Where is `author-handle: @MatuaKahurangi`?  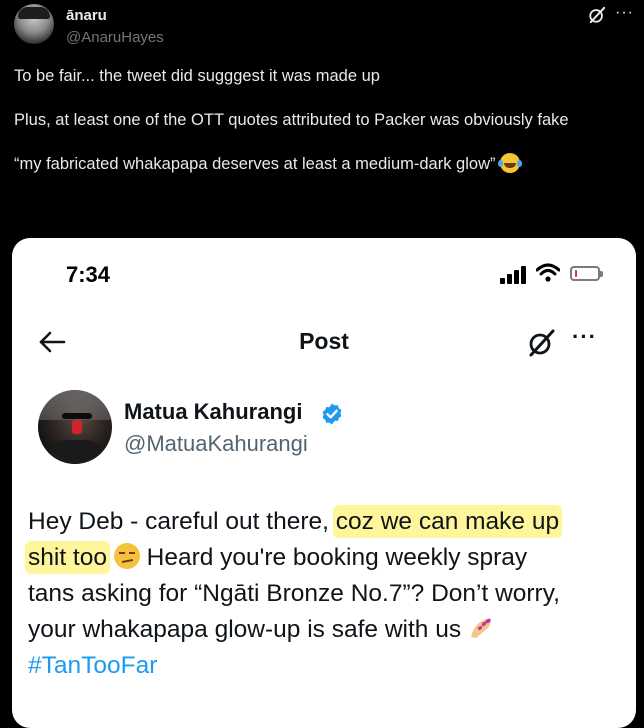
author-handle: @MatuaKahurangi is located at coordinates (216, 444).